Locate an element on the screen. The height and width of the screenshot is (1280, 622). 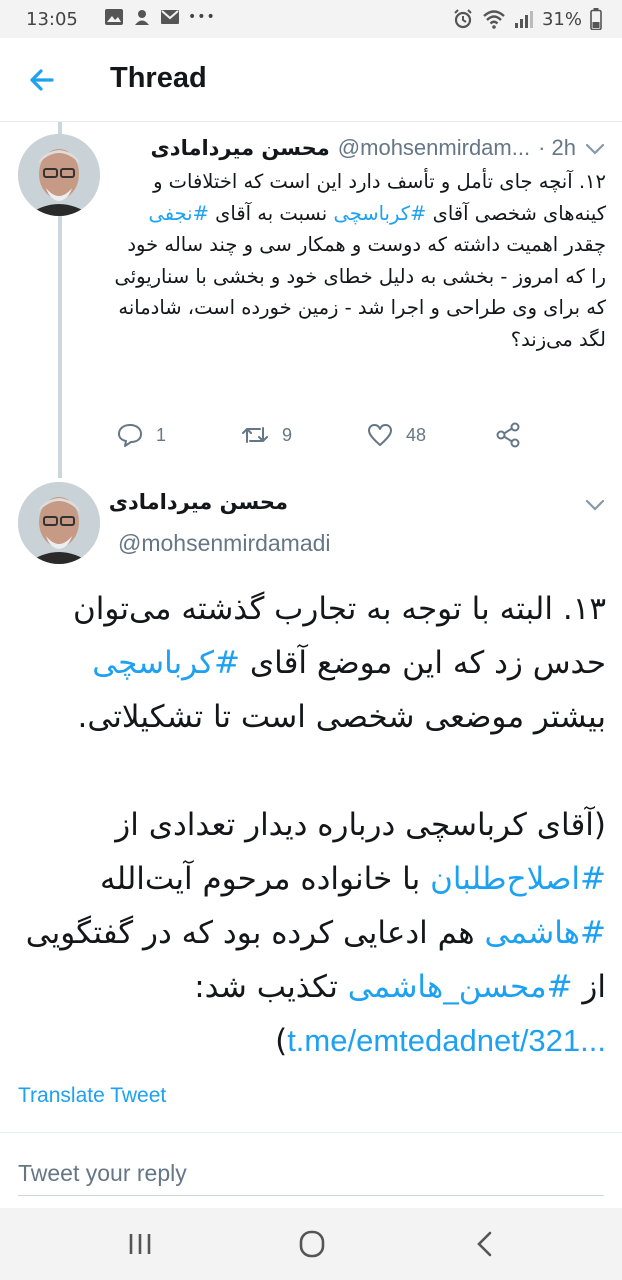
tweet-text-segment: با خانواده مرحوم آیت‌الله is located at coordinates (265, 879).